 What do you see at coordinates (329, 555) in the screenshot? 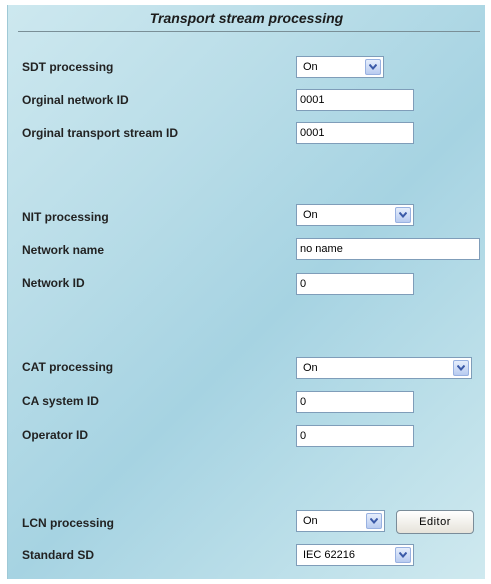
I see `standard-sd-value: IEC 62216` at bounding box center [329, 555].